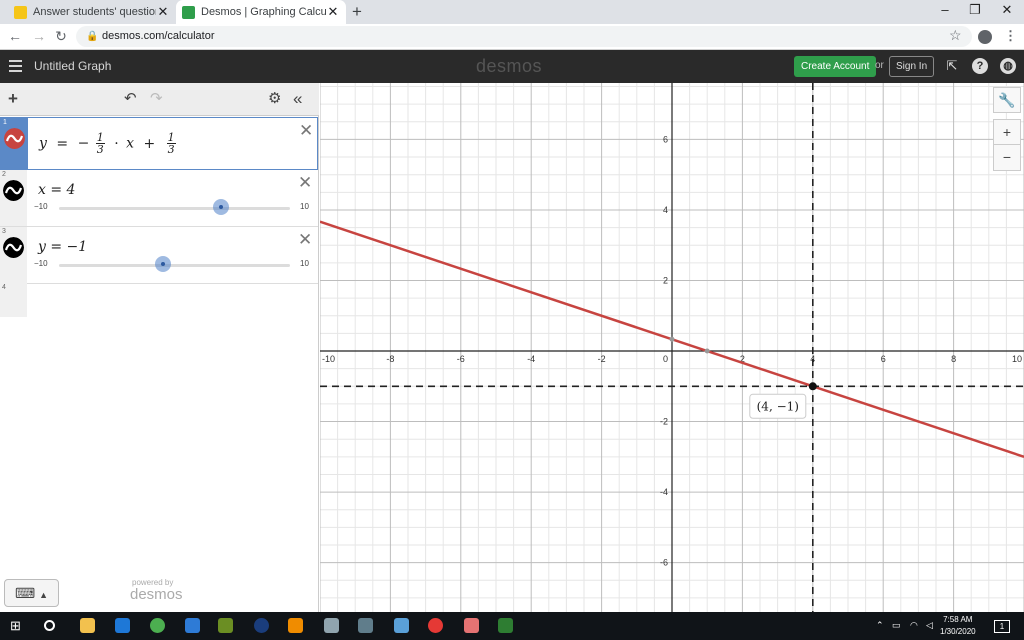 This screenshot has width=1024, height=640. Describe the element at coordinates (955, 35) in the screenshot. I see `bookmark-star-icon: ☆` at that location.